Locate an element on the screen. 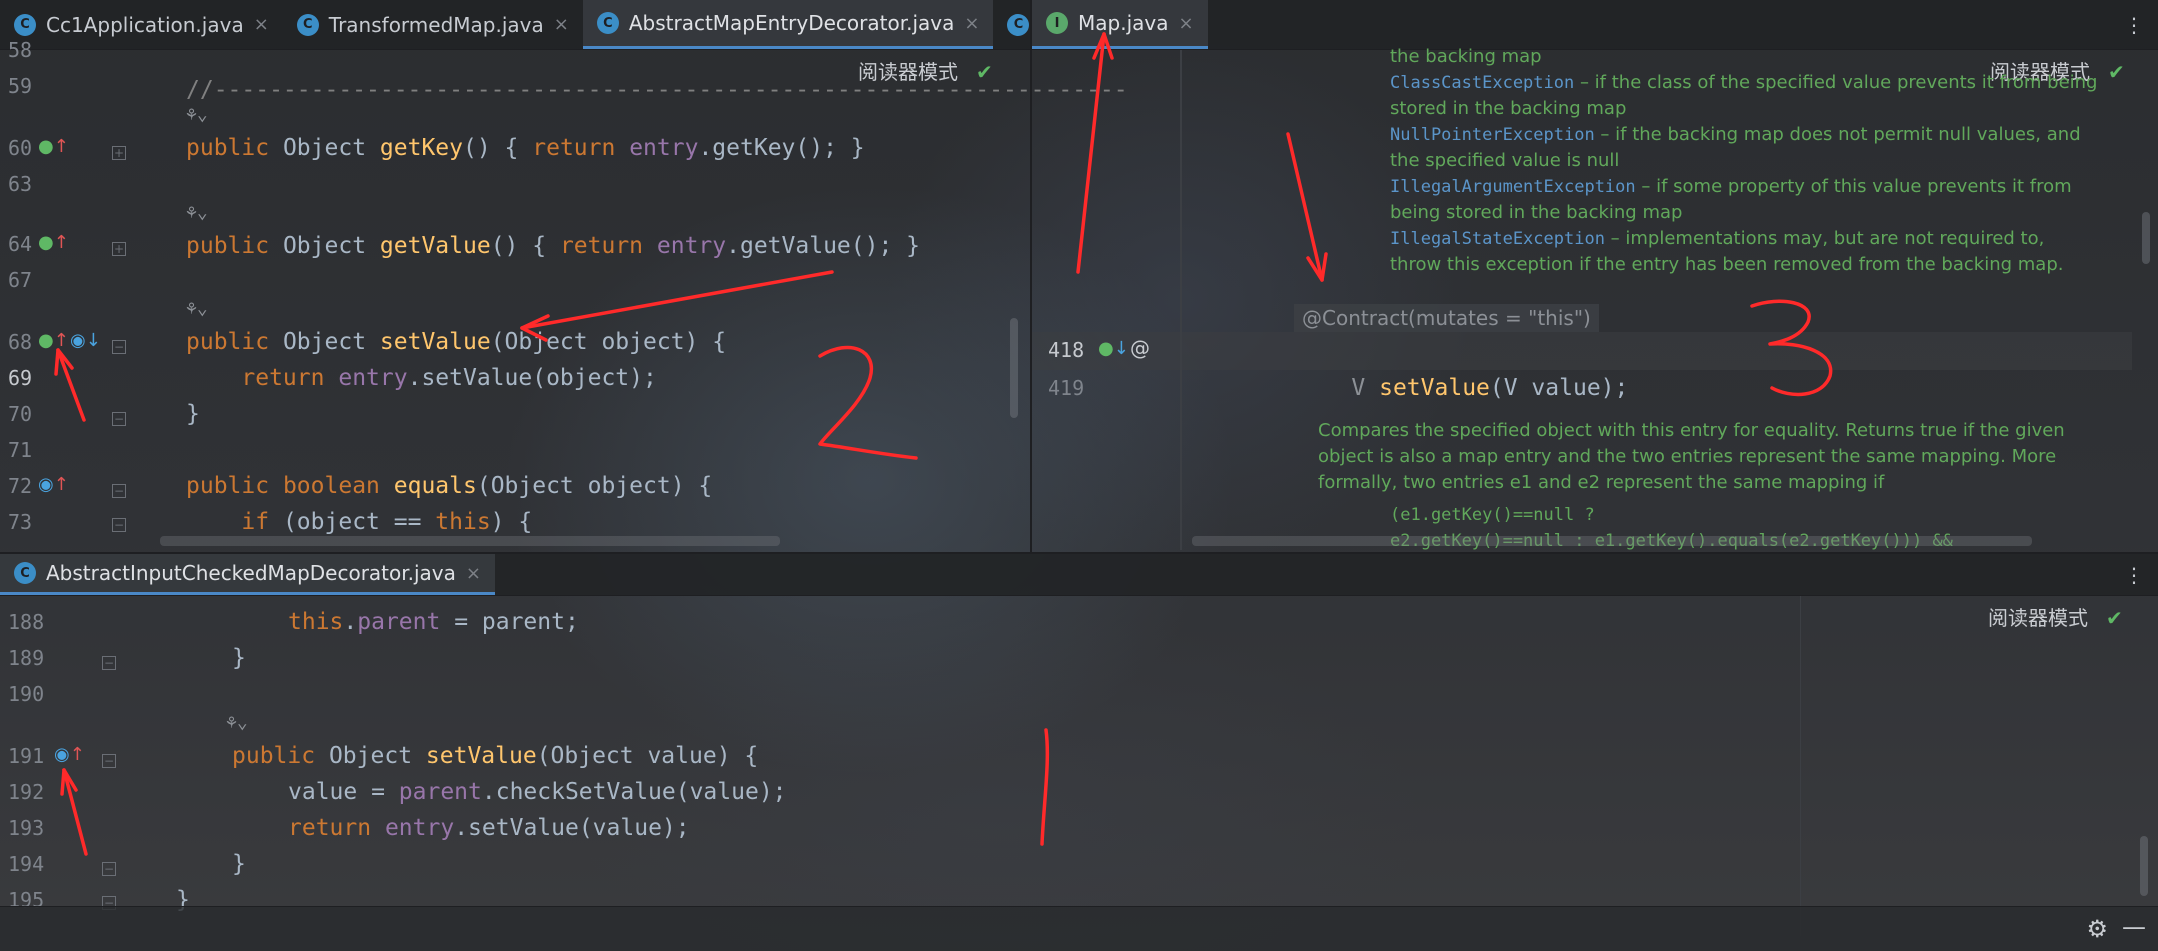 This screenshot has height=951, width=2158. line-number: 67 is located at coordinates (20, 280).